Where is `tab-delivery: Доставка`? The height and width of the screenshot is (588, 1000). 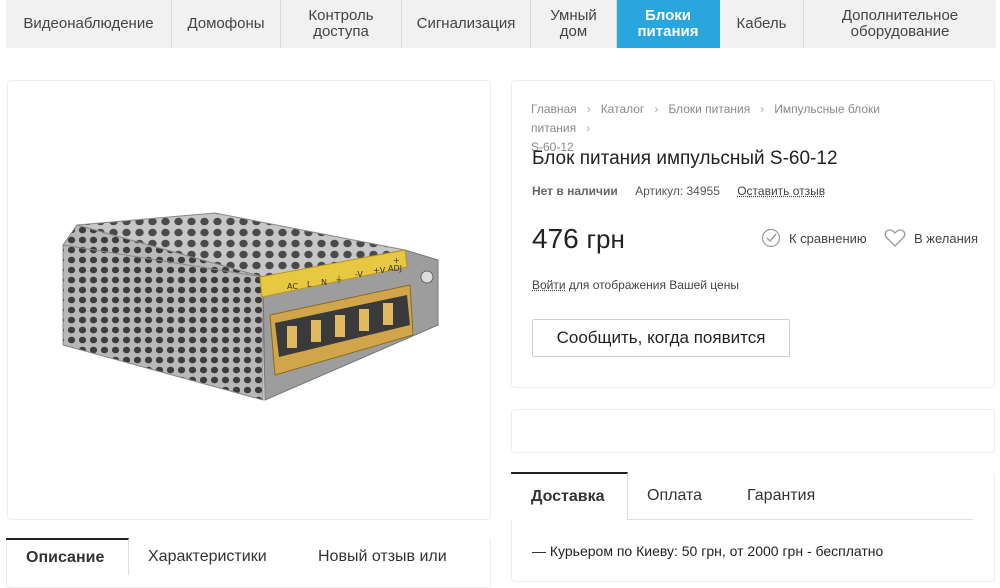
tab-delivery: Доставка is located at coordinates (569, 496).